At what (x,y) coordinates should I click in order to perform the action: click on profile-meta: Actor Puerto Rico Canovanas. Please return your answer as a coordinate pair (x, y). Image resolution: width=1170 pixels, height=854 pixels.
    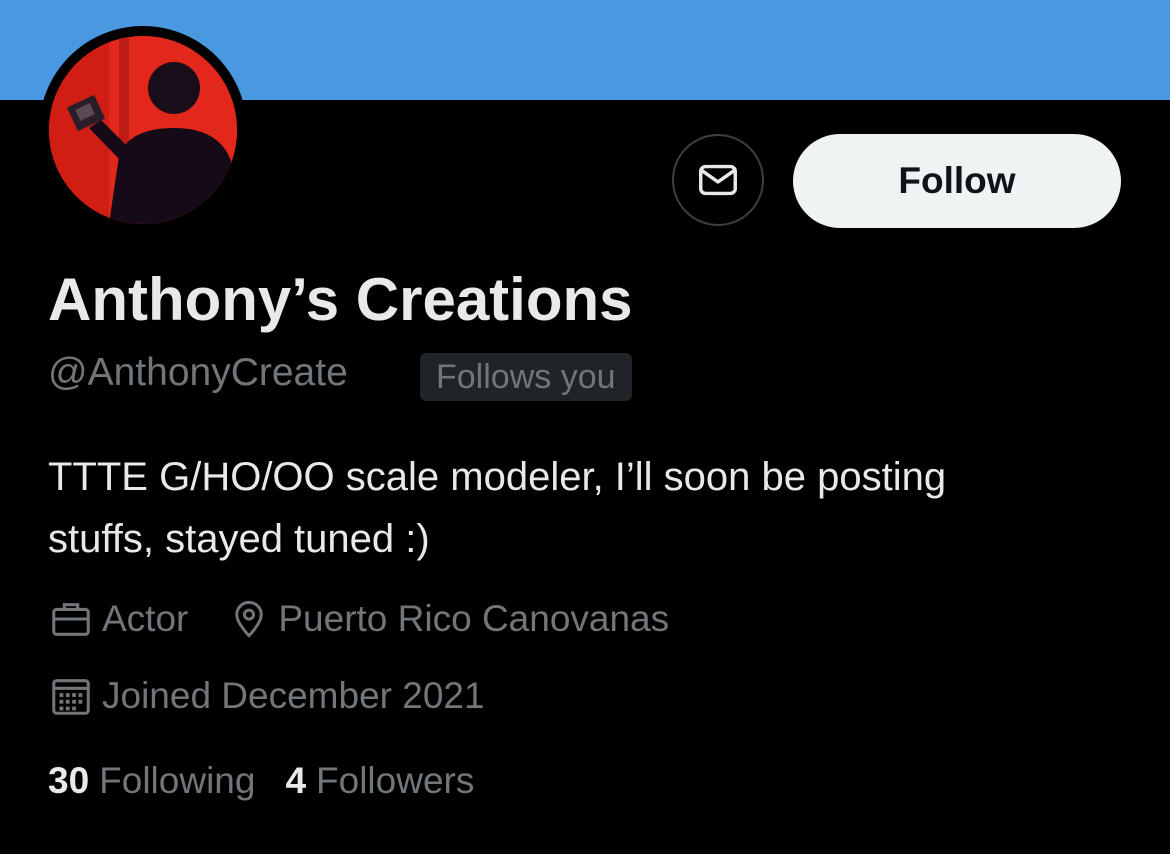
    Looking at the image, I should click on (358, 619).